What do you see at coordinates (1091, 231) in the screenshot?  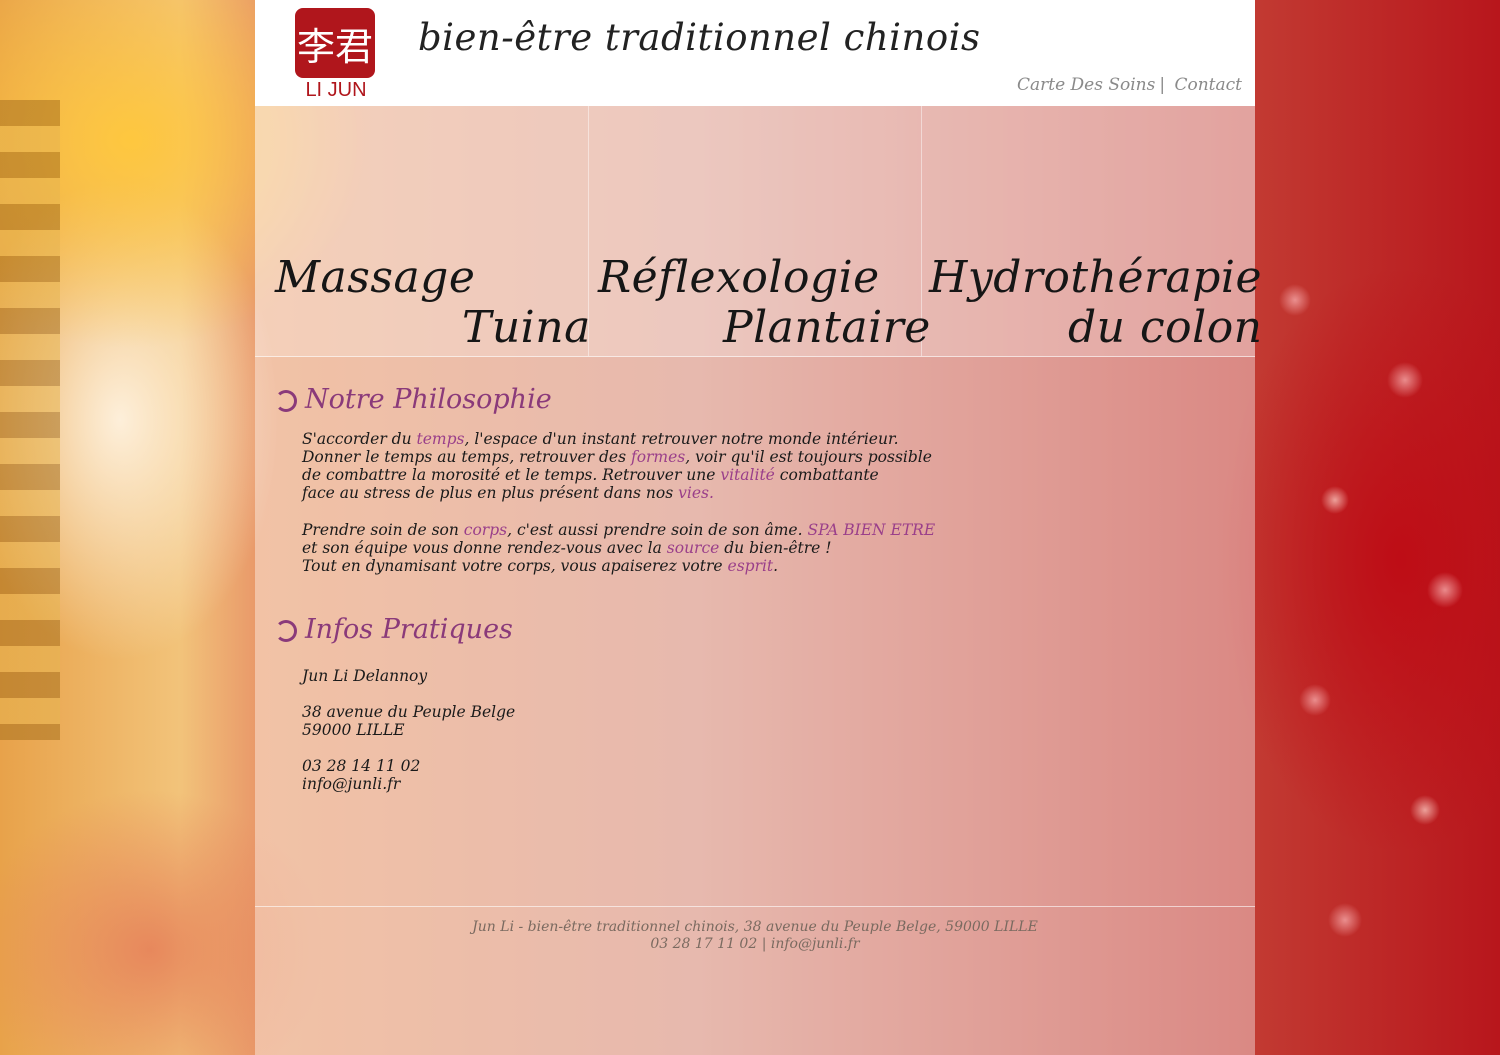 I see `service-hydrotherapie-colon: Hydrothérapie du colon` at bounding box center [1091, 231].